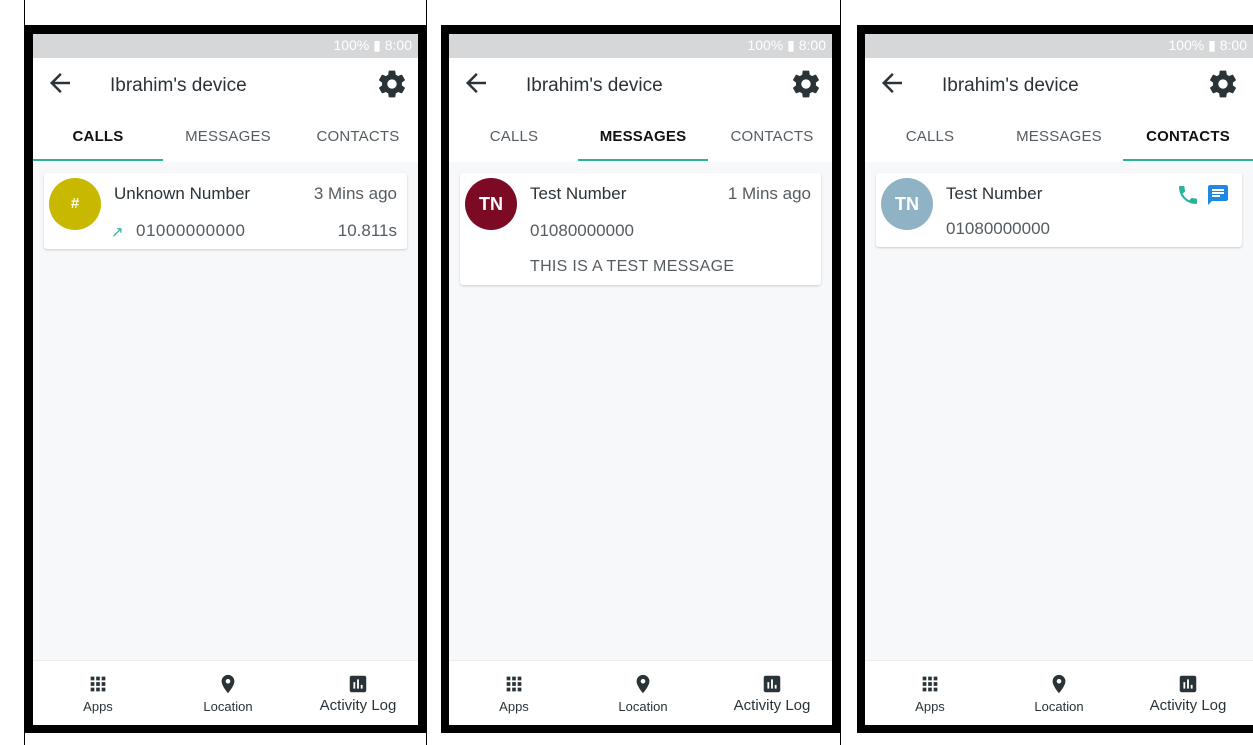  I want to click on message-body: THIS IS A TEST MESSAGE, so click(632, 266).